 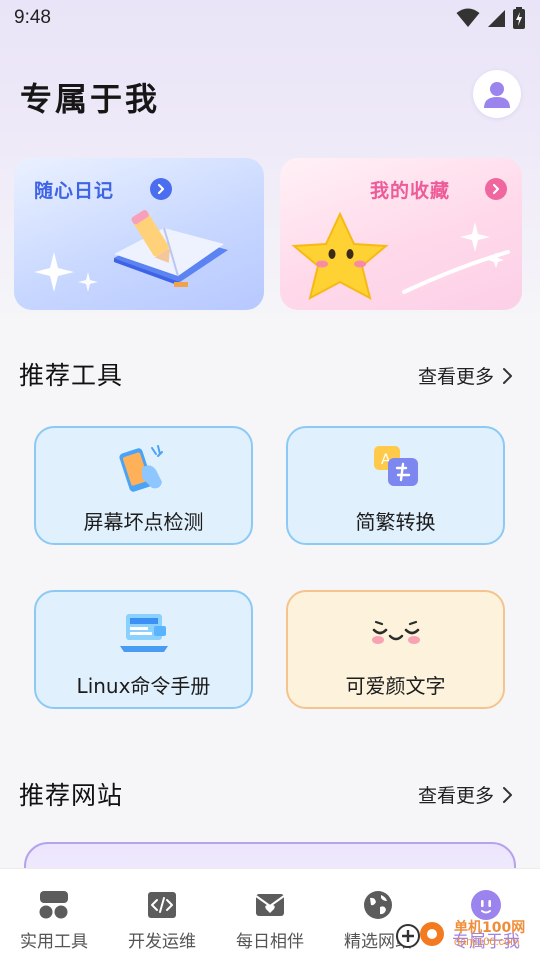 I want to click on diary-banner-title: 随心日记, so click(x=74, y=191).